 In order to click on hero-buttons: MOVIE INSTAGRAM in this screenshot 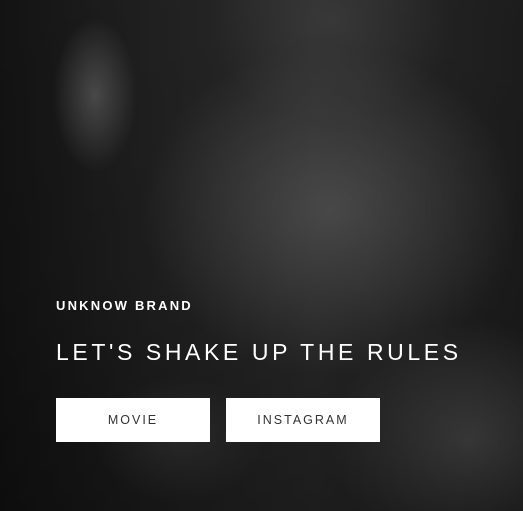, I will do `click(218, 420)`.